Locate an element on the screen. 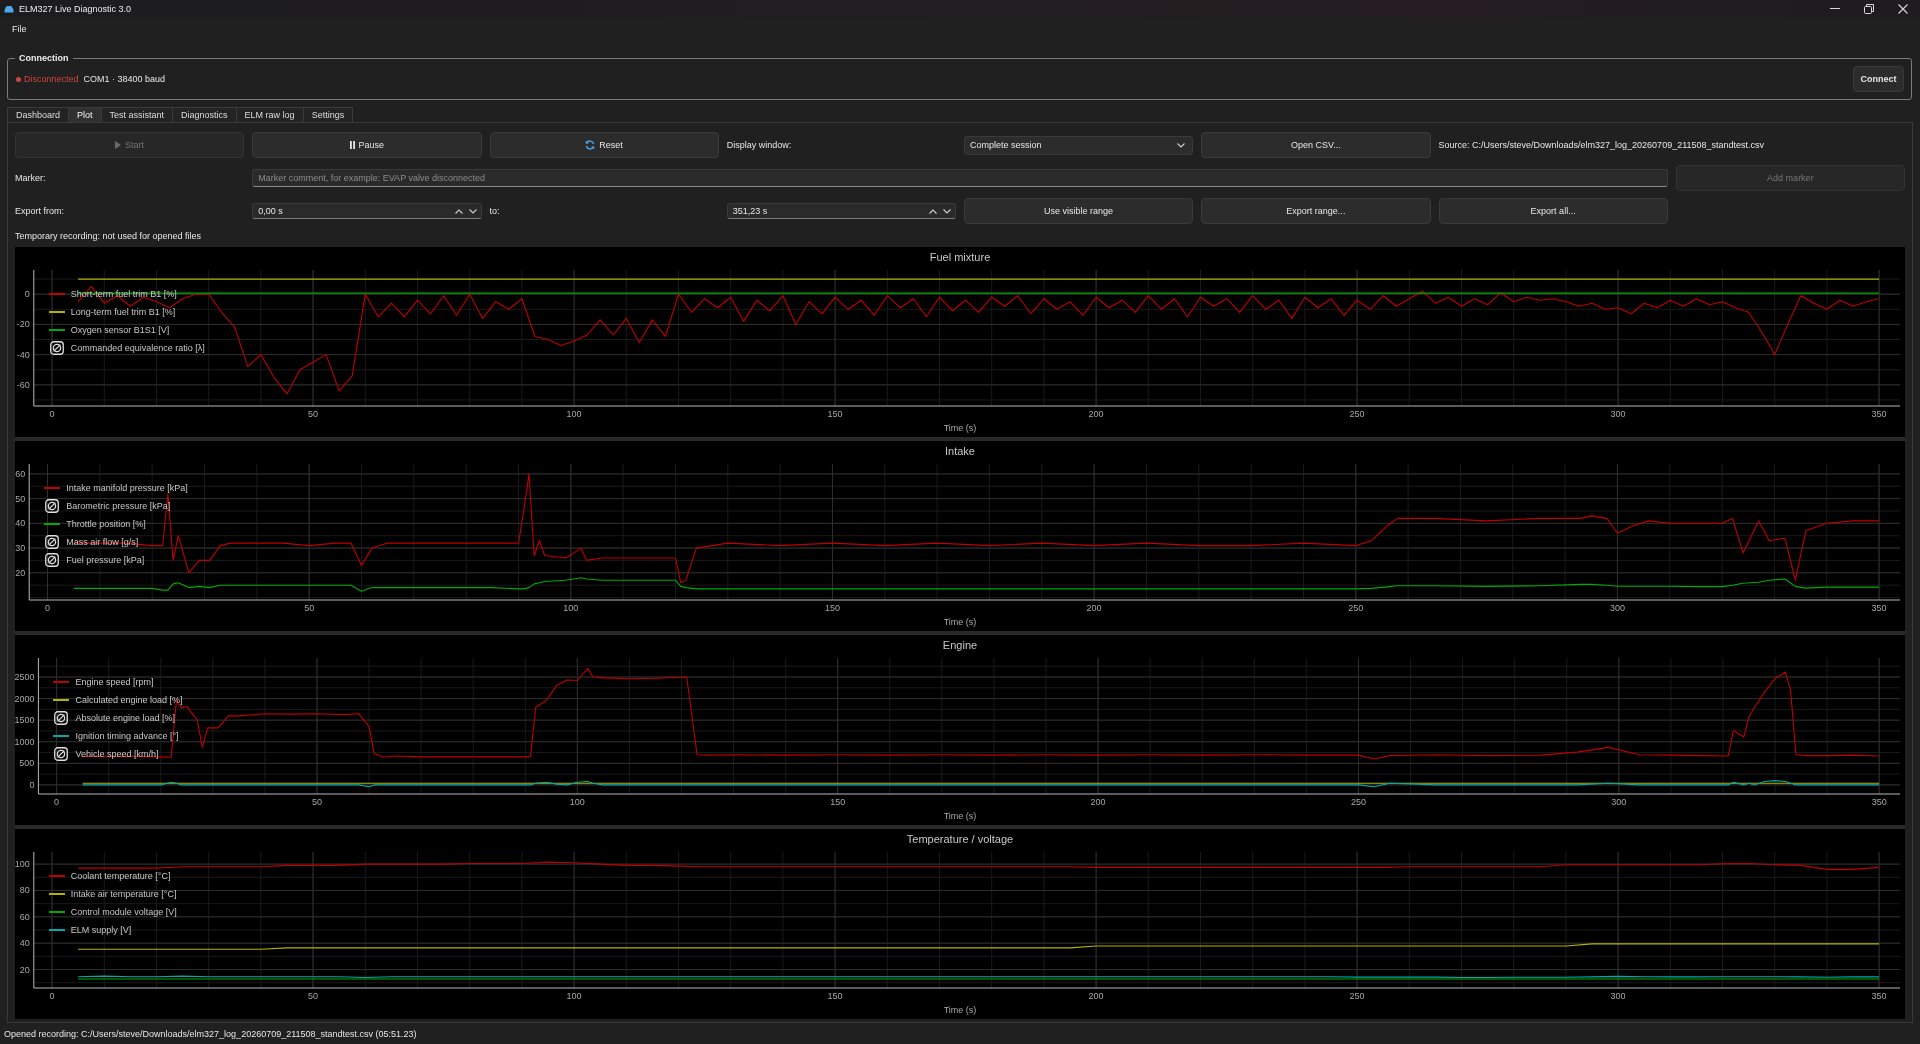  legend-label: Commanded equivalence ratio [λ] is located at coordinates (137, 348).